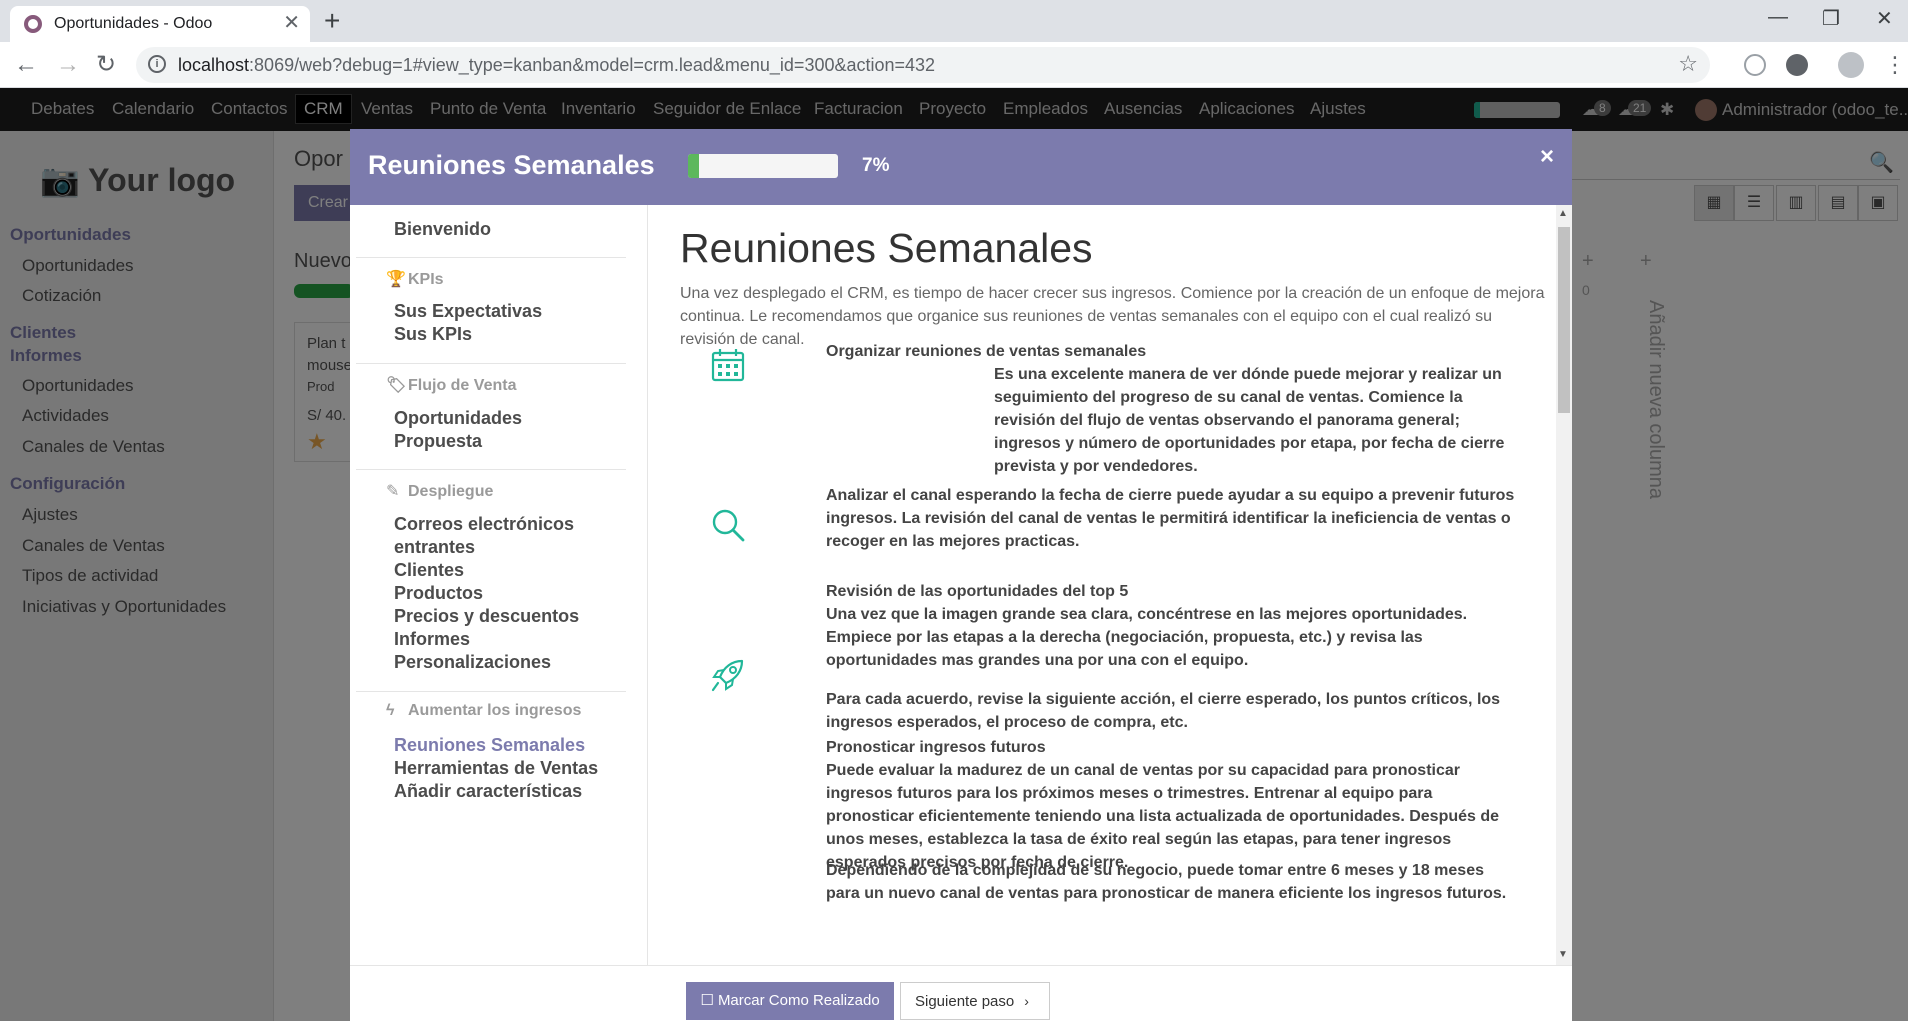 The image size is (1908, 1021). Describe the element at coordinates (790, 1001) in the screenshot. I see `mark-done-button: ☐ Marcar Como Realizado` at that location.